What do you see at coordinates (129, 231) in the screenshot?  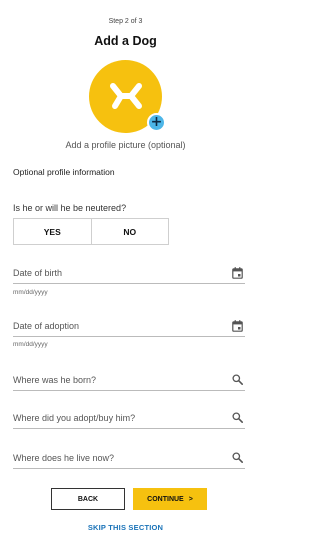 I see `no-button: NO` at bounding box center [129, 231].